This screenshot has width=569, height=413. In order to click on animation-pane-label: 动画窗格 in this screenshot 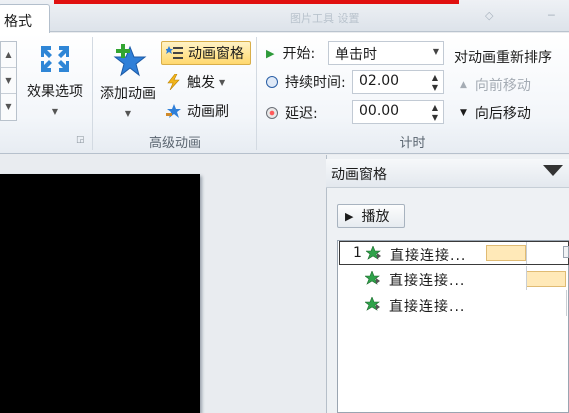, I will do `click(216, 54)`.